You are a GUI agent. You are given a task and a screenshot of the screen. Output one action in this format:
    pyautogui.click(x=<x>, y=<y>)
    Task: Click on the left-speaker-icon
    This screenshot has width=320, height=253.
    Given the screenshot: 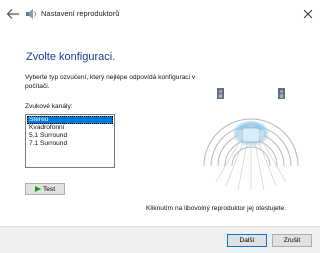 What is the action you would take?
    pyautogui.click(x=220, y=93)
    